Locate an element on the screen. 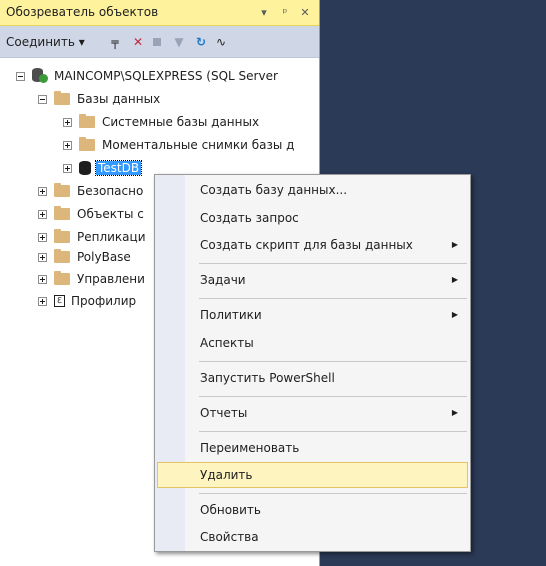 This screenshot has width=546, height=566. filter-icon: ▼ is located at coordinates (179, 42).